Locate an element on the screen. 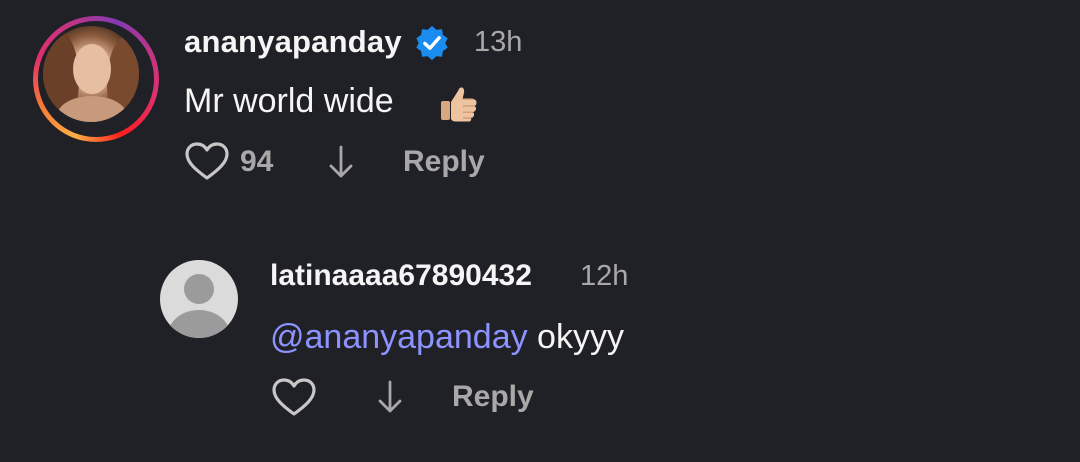 The width and height of the screenshot is (1080, 462). avatar-photo is located at coordinates (91, 74).